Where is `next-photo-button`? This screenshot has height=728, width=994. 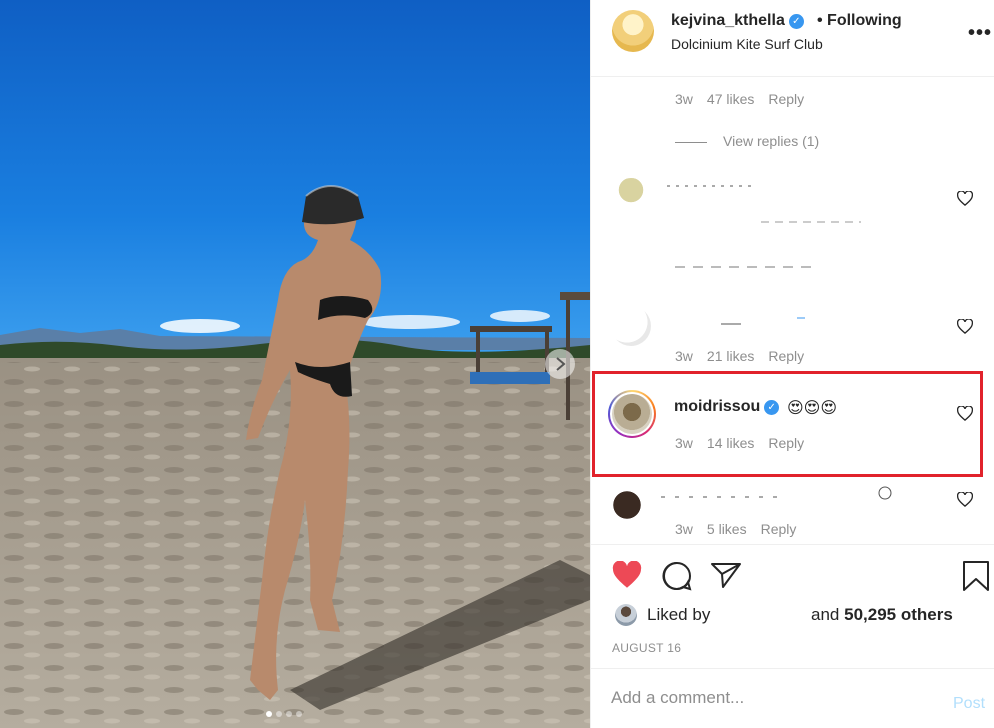
next-photo-button is located at coordinates (560, 364).